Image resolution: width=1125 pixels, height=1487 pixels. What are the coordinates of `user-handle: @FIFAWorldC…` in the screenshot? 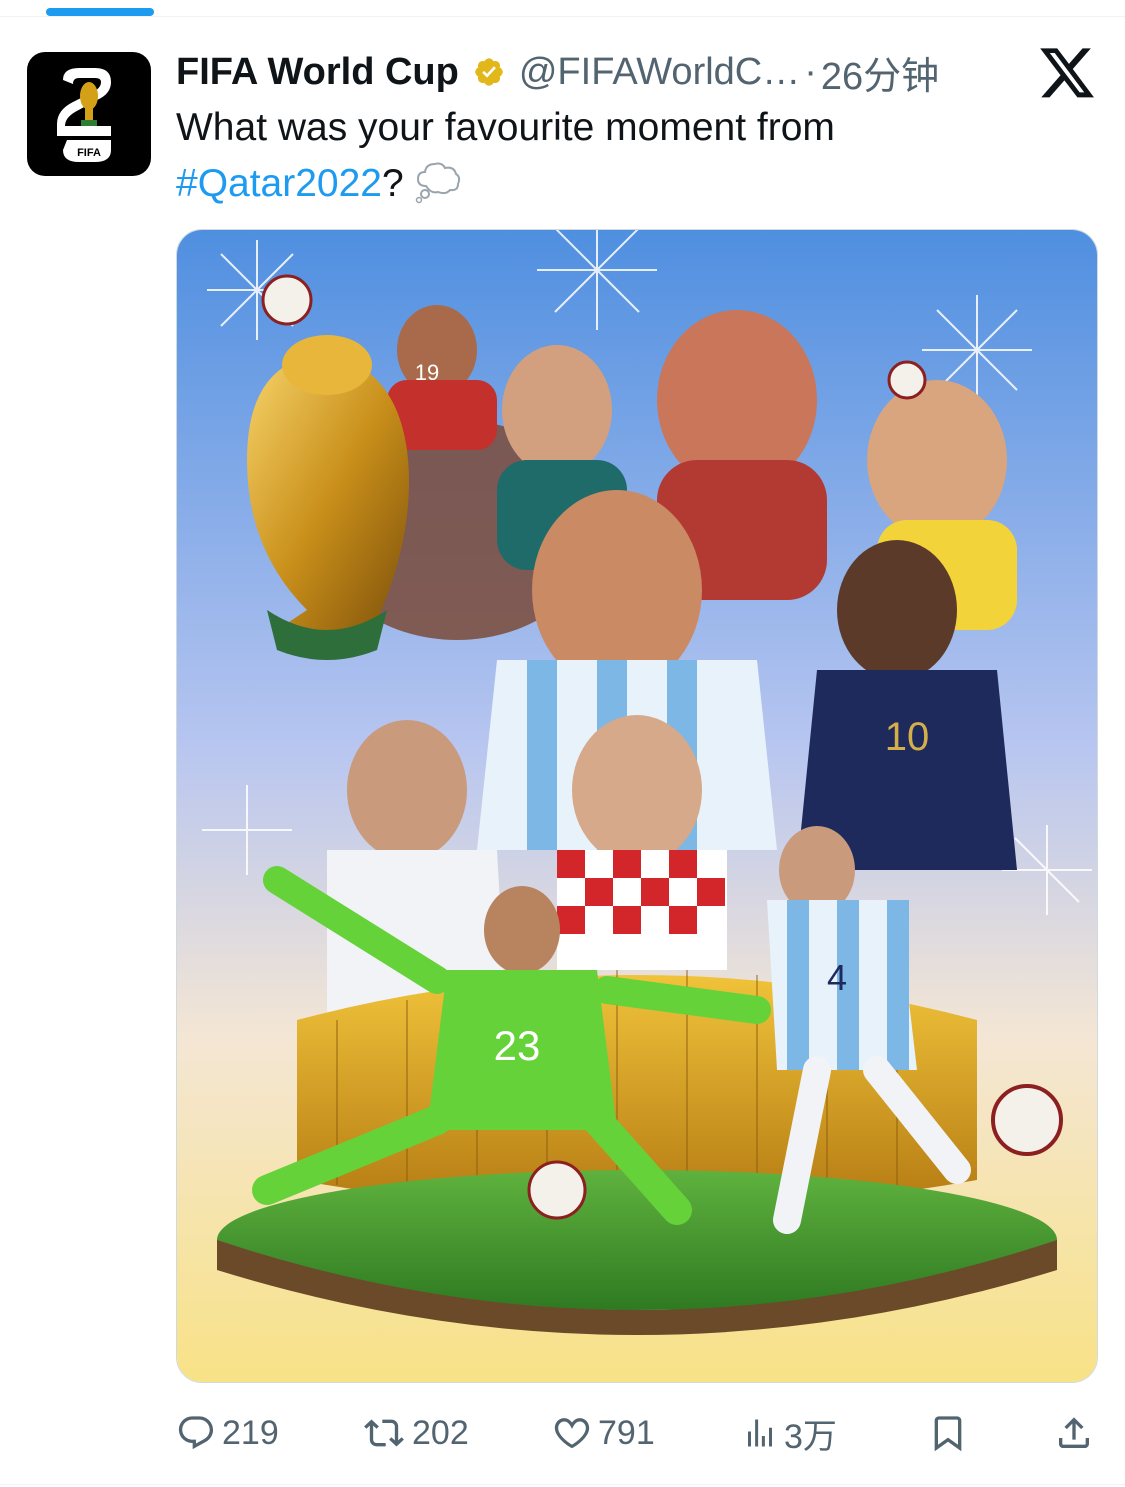 It's located at (659, 72).